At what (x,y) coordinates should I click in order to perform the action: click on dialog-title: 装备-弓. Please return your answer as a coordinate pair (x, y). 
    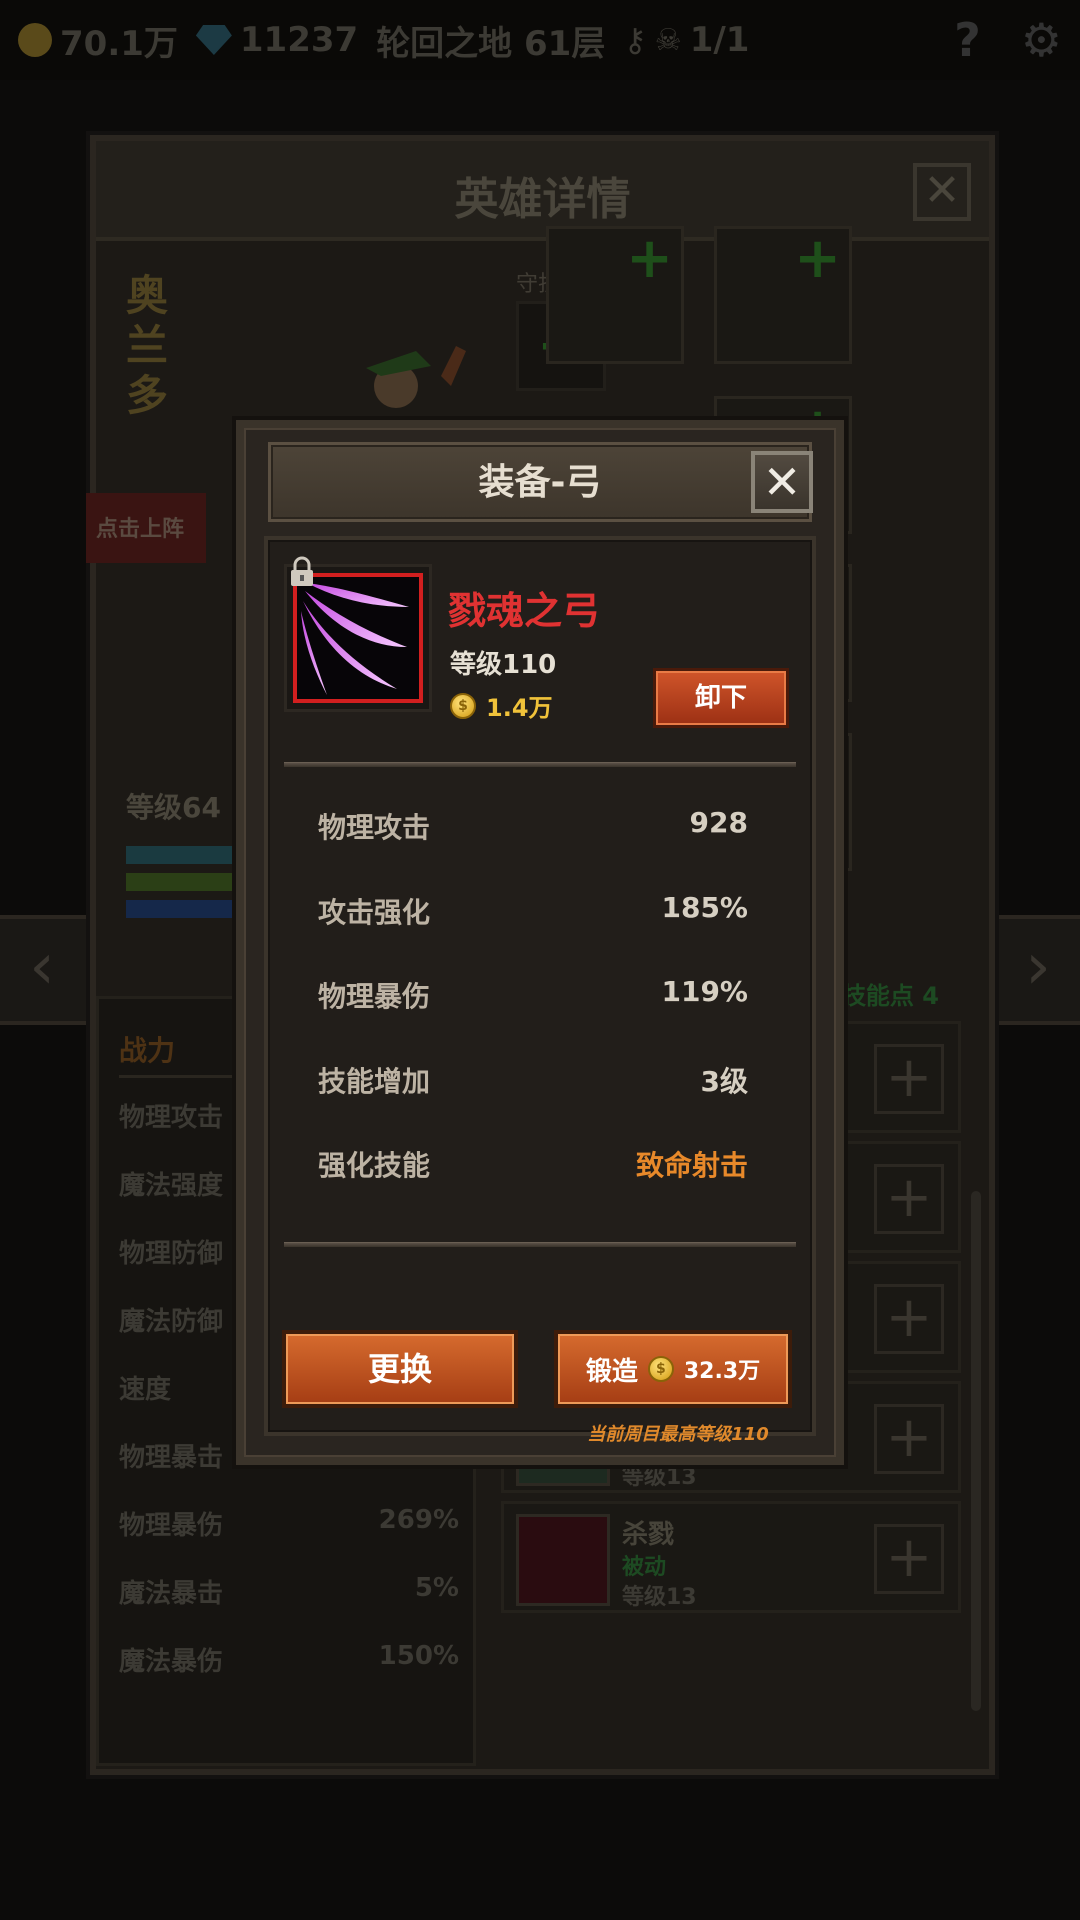
    Looking at the image, I should click on (540, 482).